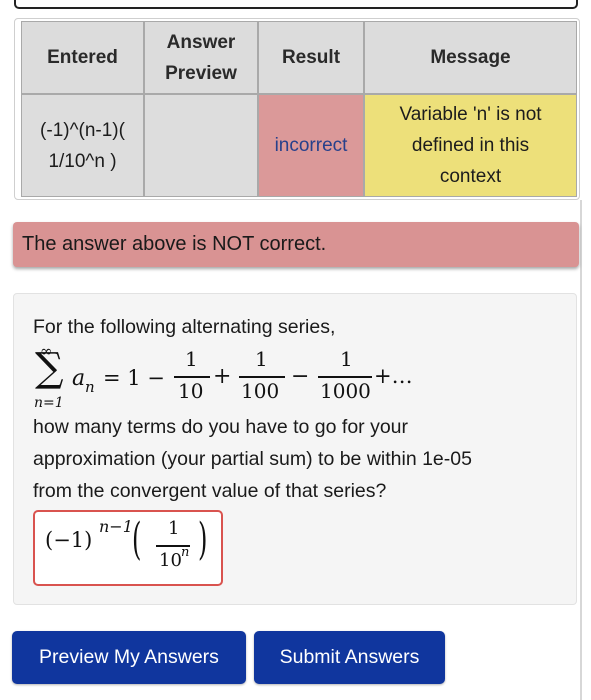 This screenshot has width=591, height=700. Describe the element at coordinates (345, 391) in the screenshot. I see `fraction-3-den: 1000` at that location.